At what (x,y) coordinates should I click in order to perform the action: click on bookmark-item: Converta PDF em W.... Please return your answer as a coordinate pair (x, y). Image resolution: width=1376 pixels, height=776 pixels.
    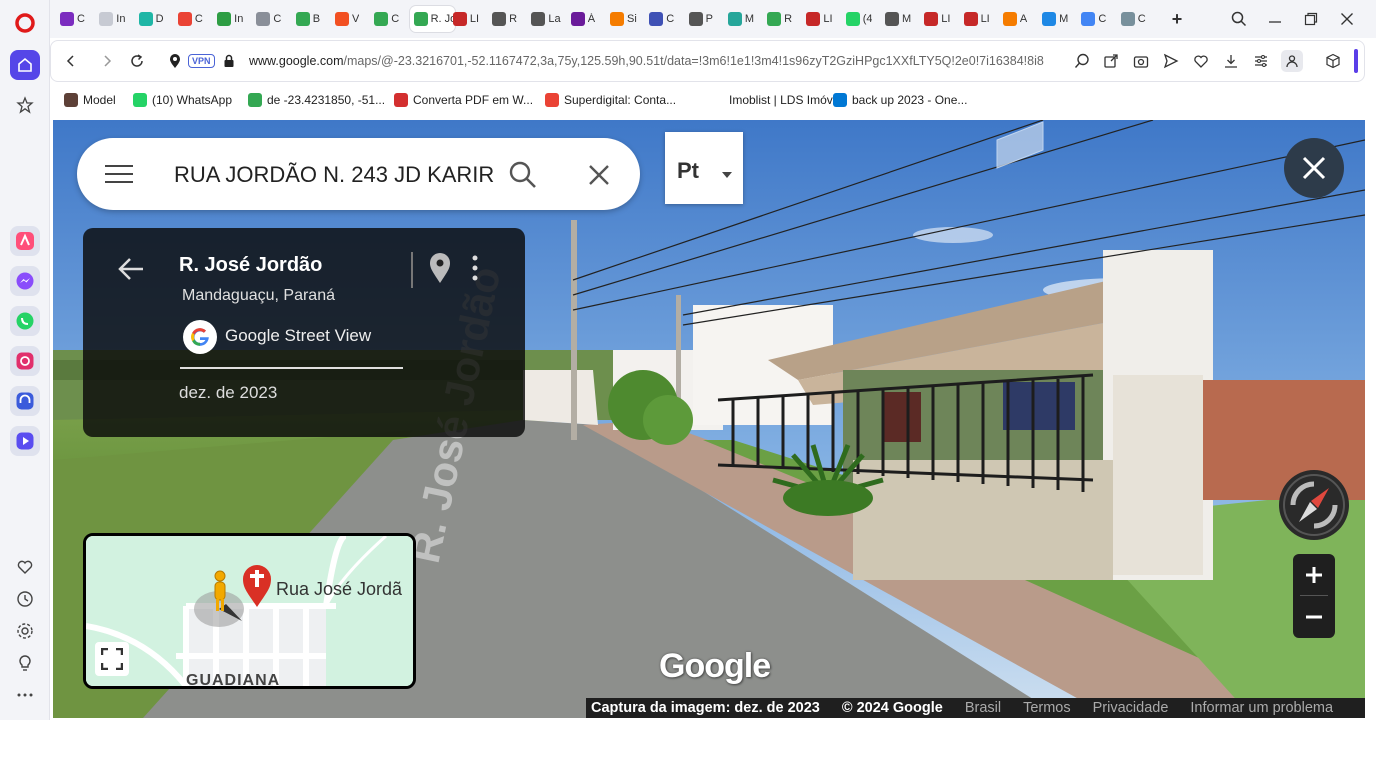
    Looking at the image, I should click on (463, 100).